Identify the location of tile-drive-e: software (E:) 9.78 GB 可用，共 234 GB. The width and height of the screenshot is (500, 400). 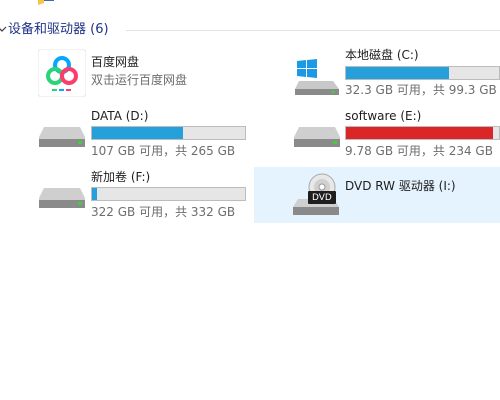
(395, 135).